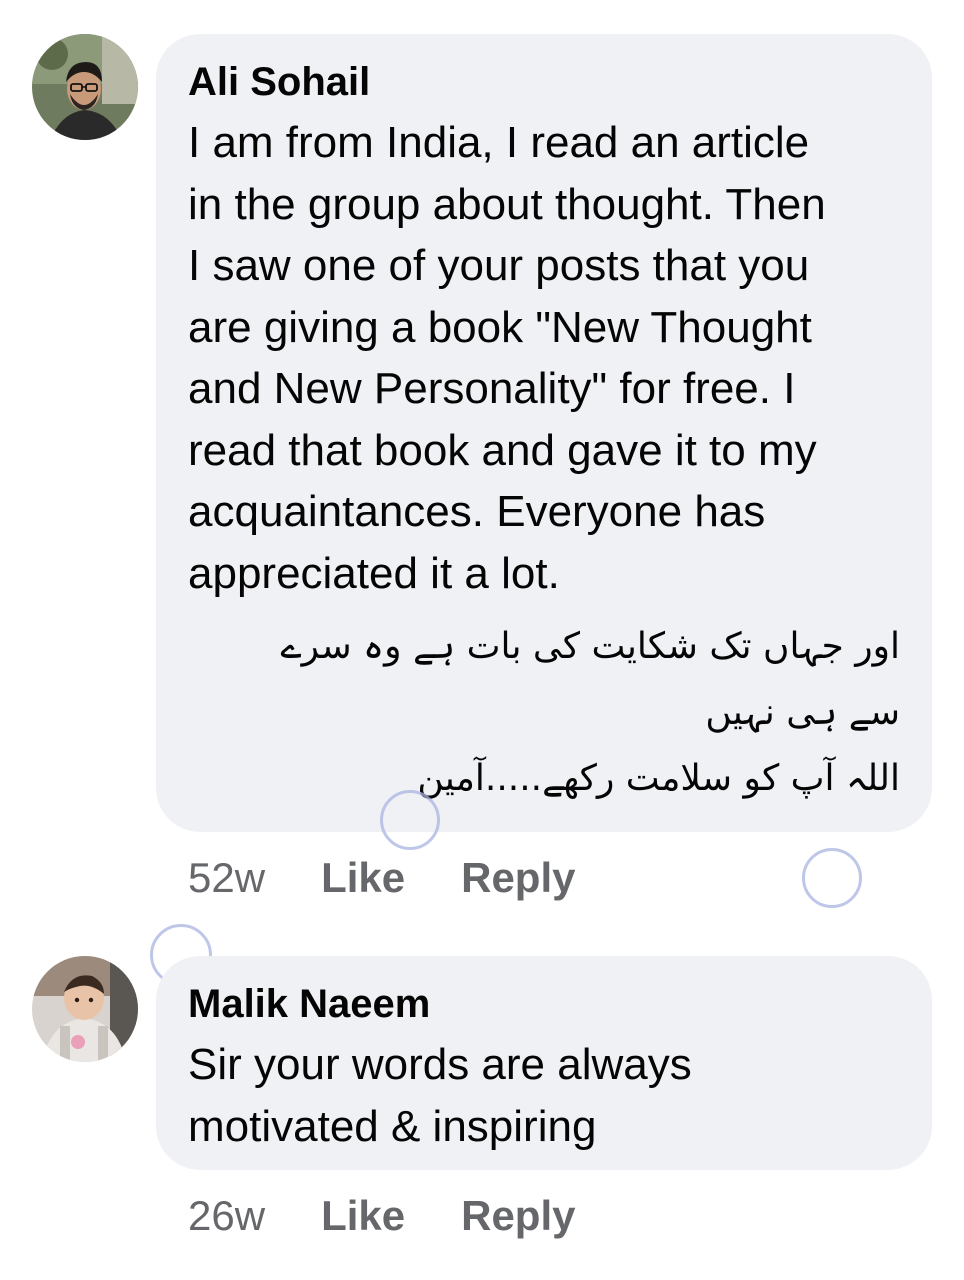 The height and width of the screenshot is (1280, 964). I want to click on comment-text-line: I saw one of your posts that you, so click(499, 265).